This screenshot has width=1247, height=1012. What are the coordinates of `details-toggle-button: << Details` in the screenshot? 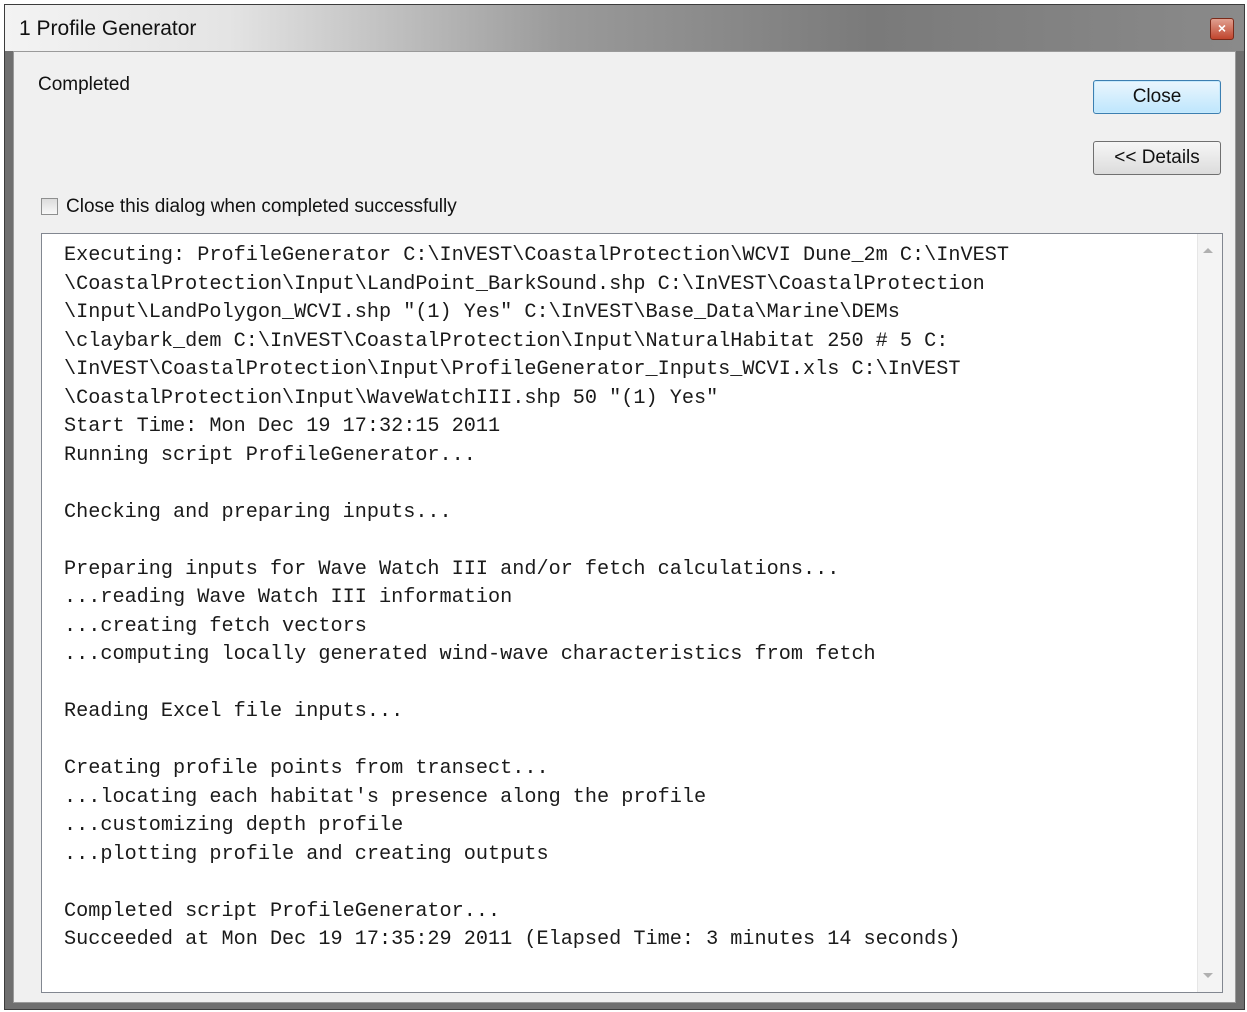 It's located at (1157, 158).